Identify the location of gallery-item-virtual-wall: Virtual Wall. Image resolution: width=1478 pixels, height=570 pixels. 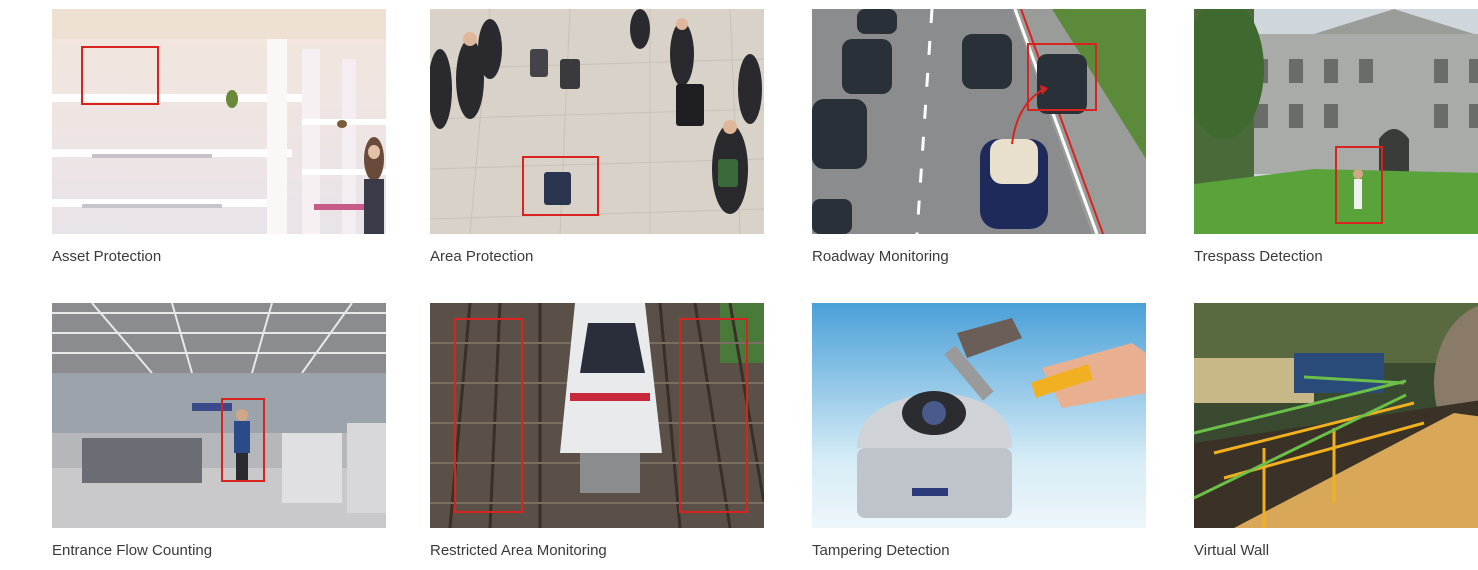
(1336, 433).